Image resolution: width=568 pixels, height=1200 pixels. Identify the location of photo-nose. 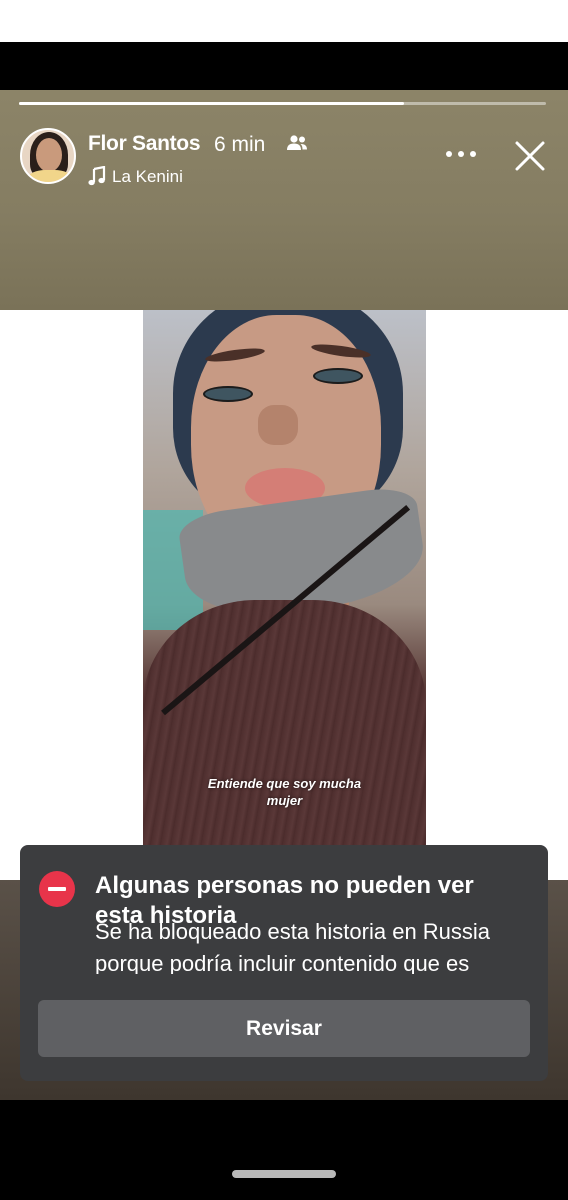
(278, 425).